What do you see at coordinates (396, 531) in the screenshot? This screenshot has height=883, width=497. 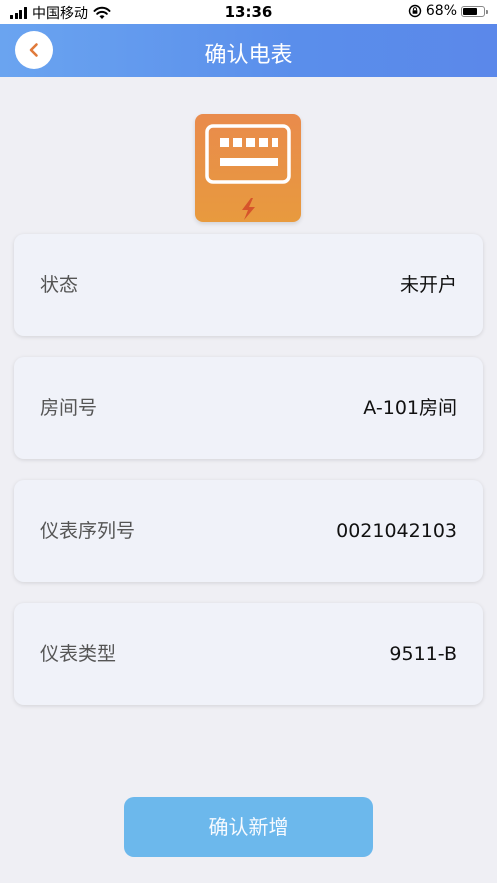 I see `serial-number-value: 0021042103` at bounding box center [396, 531].